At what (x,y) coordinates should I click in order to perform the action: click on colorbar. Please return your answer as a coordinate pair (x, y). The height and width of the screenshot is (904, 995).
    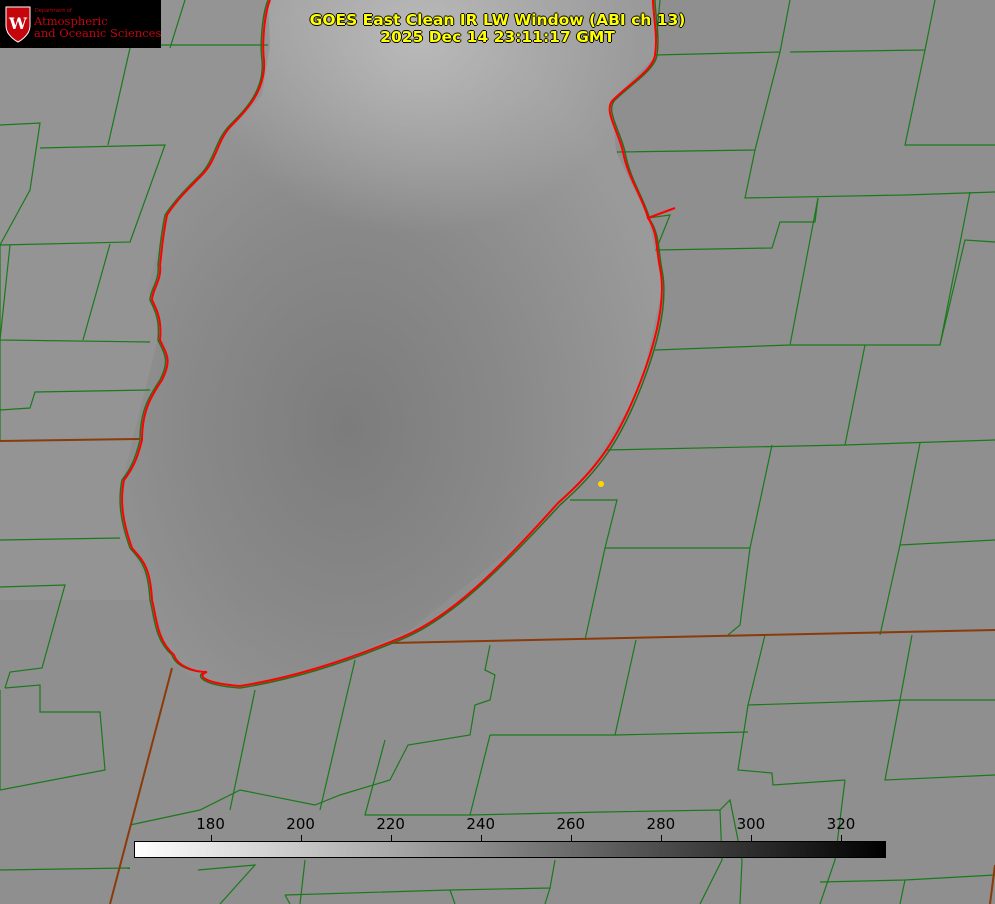
    Looking at the image, I should click on (510, 849).